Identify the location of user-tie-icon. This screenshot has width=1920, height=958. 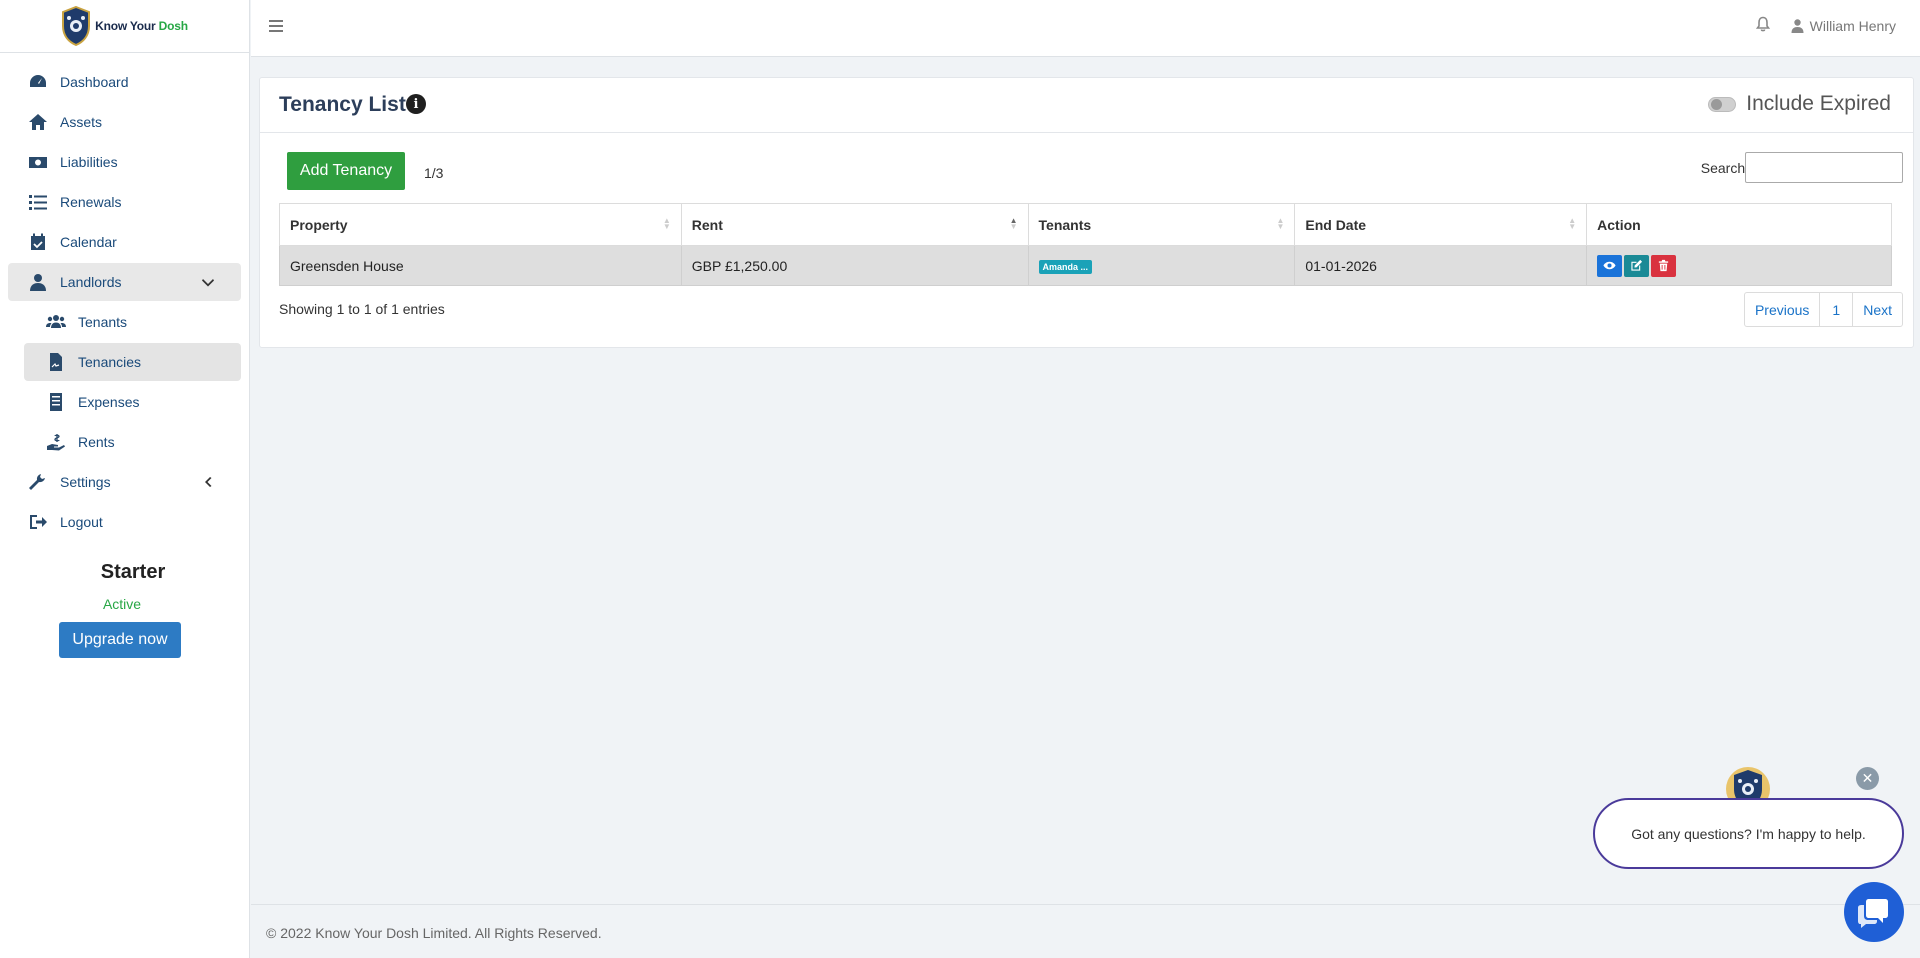
(38, 282).